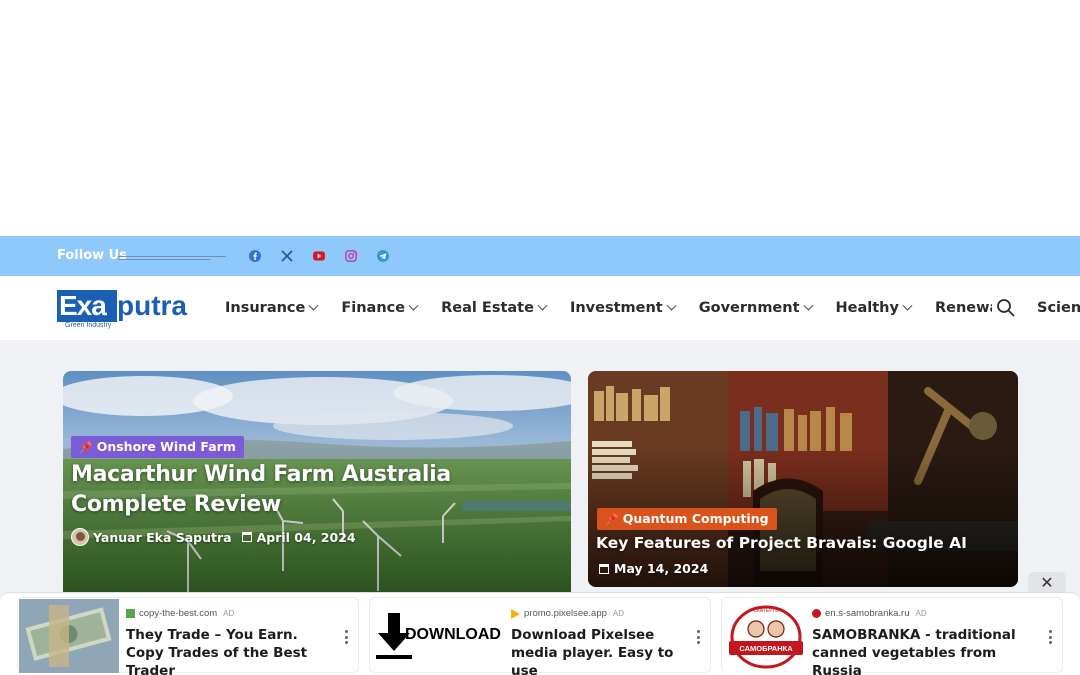 This screenshot has height=675, width=1080. I want to click on nav-item-science: Science, so click(1058, 308).